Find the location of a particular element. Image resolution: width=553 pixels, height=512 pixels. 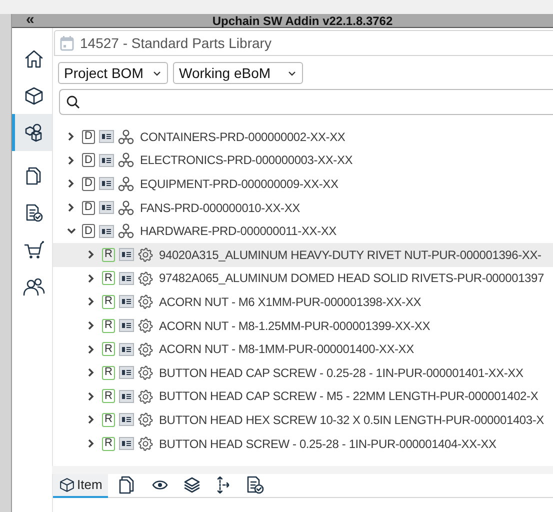

tree-item-label: BUTTON HEAD SCREW - 0.25-28 - 1IN-PUR-000001404-XX-XX is located at coordinates (327, 443).